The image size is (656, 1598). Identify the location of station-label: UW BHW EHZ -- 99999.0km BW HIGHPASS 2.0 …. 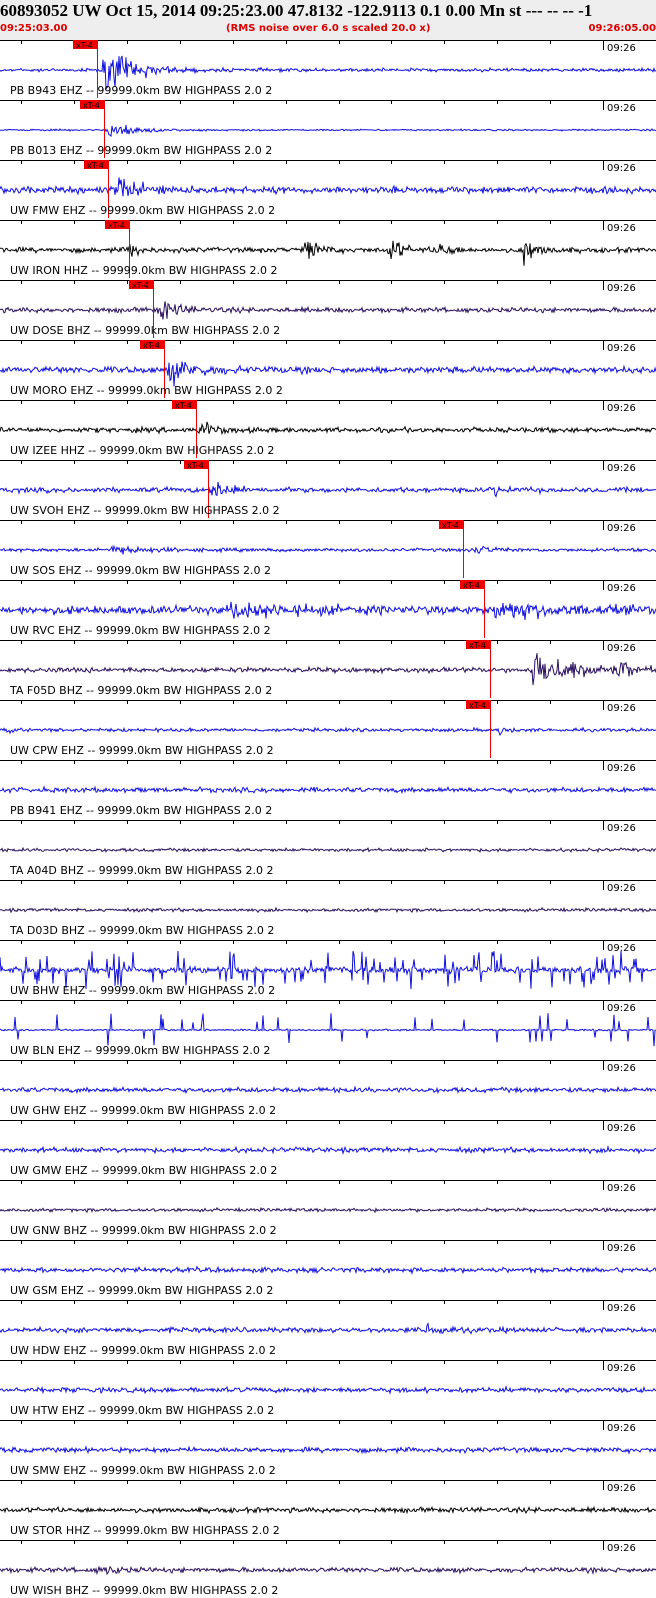
(142, 990).